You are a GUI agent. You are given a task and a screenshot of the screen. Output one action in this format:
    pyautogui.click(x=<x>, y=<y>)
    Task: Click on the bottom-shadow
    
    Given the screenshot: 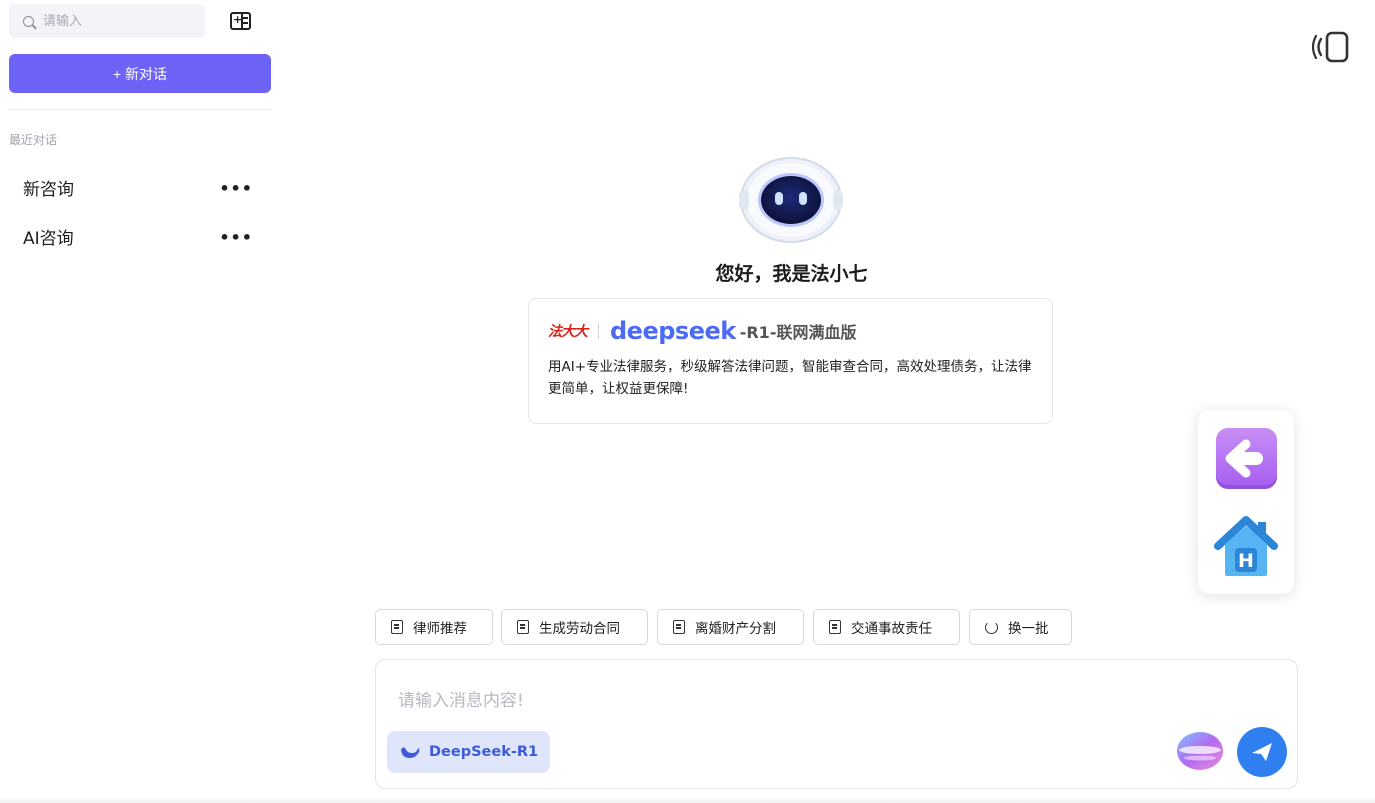 What is the action you would take?
    pyautogui.click(x=687, y=799)
    